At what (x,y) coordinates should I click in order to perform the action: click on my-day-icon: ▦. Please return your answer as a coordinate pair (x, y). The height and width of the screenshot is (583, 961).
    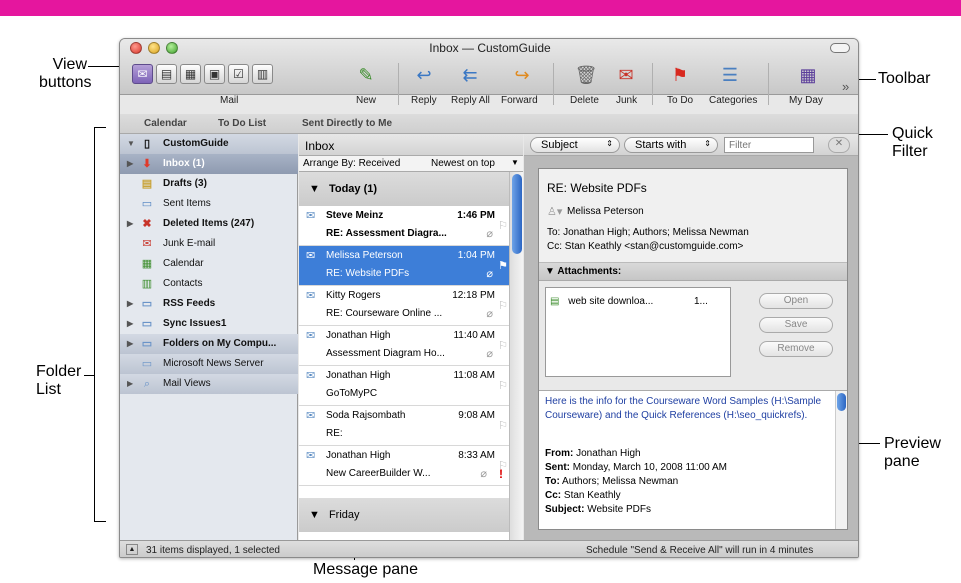
    Looking at the image, I should click on (808, 75).